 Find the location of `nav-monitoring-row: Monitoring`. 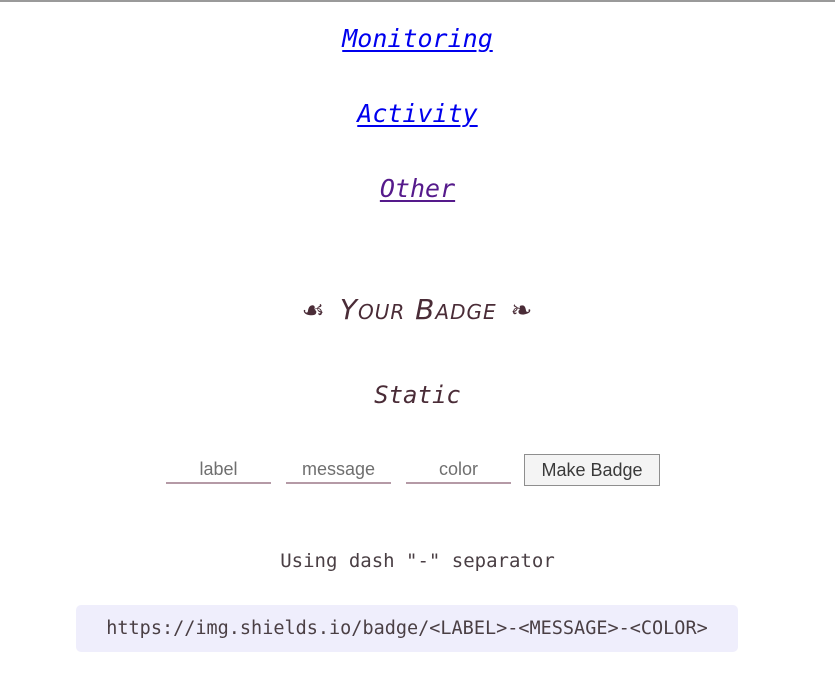

nav-monitoring-row: Monitoring is located at coordinates (417, 39).